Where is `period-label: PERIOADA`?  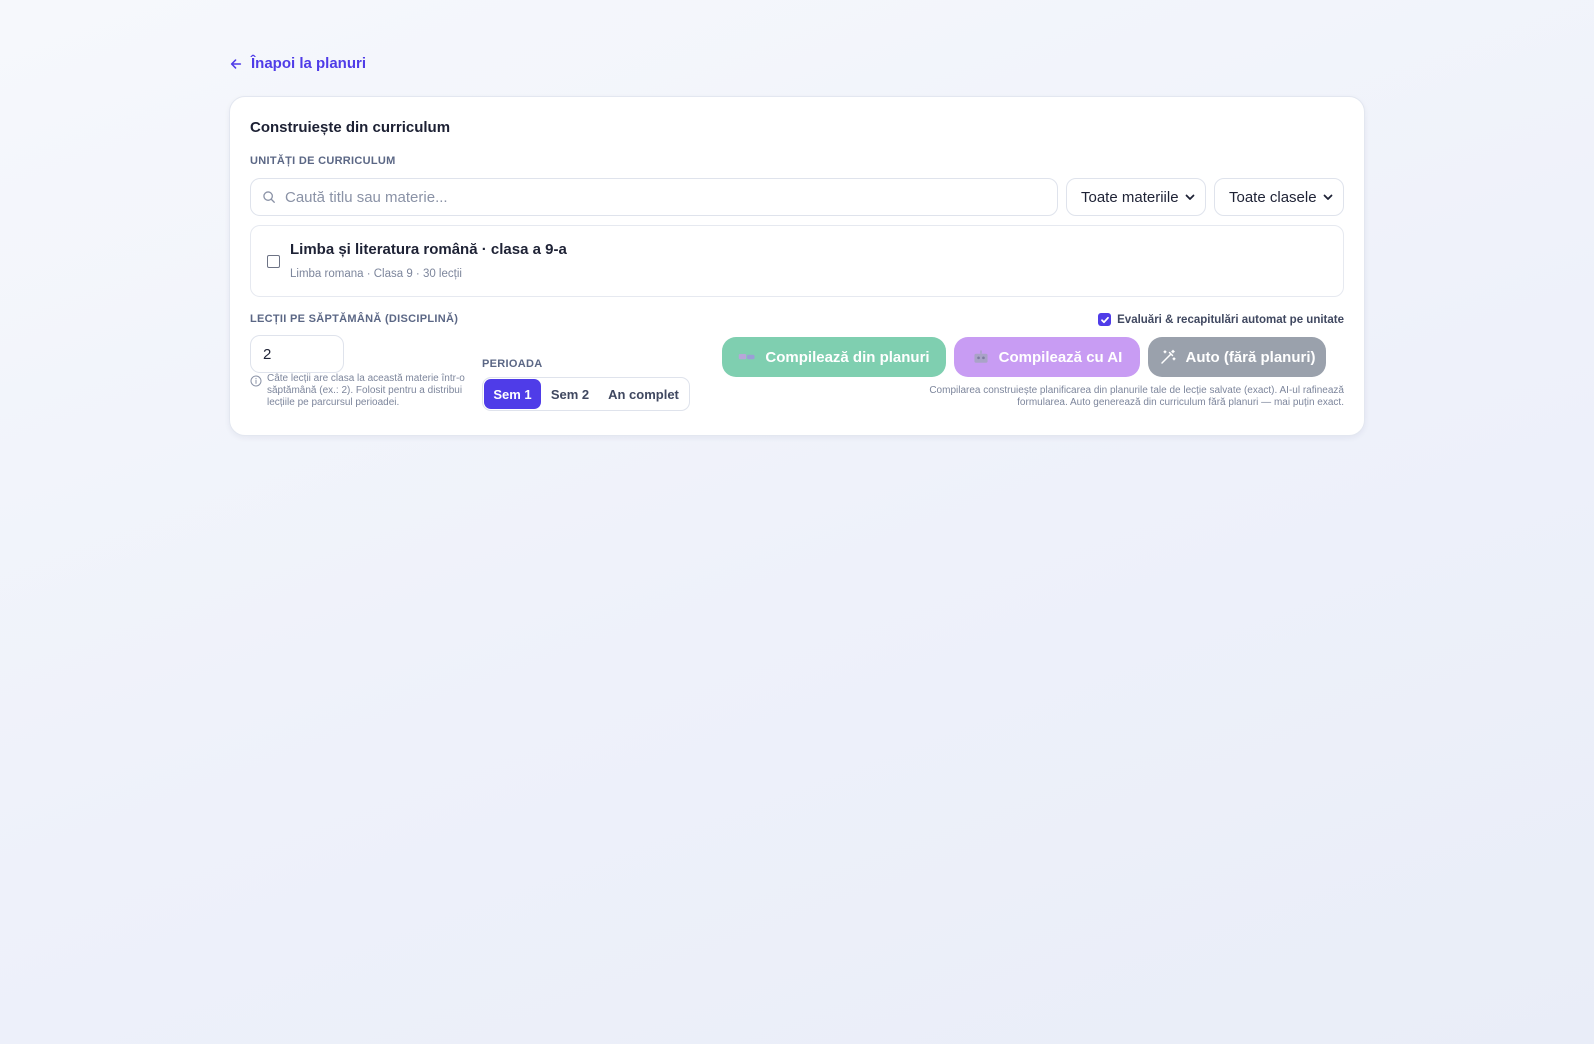 period-label: PERIOADA is located at coordinates (512, 364).